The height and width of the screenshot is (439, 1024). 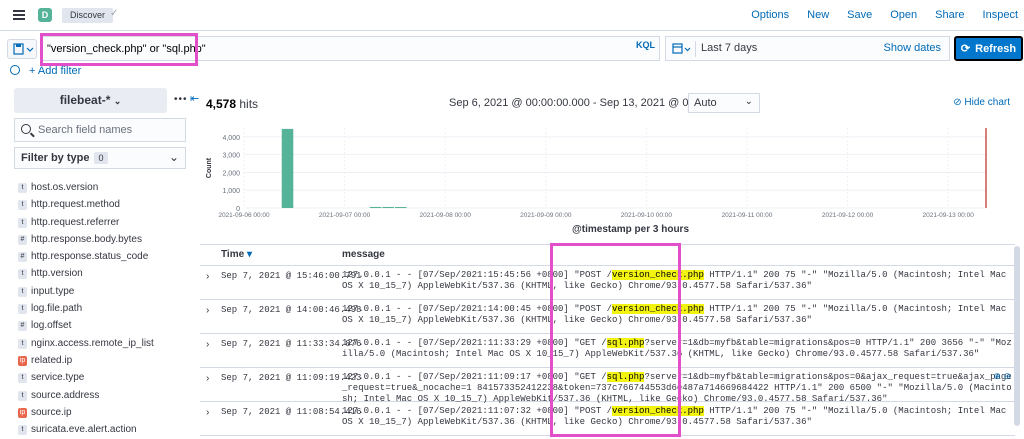 I want to click on histogram-bar, so click(x=375, y=207).